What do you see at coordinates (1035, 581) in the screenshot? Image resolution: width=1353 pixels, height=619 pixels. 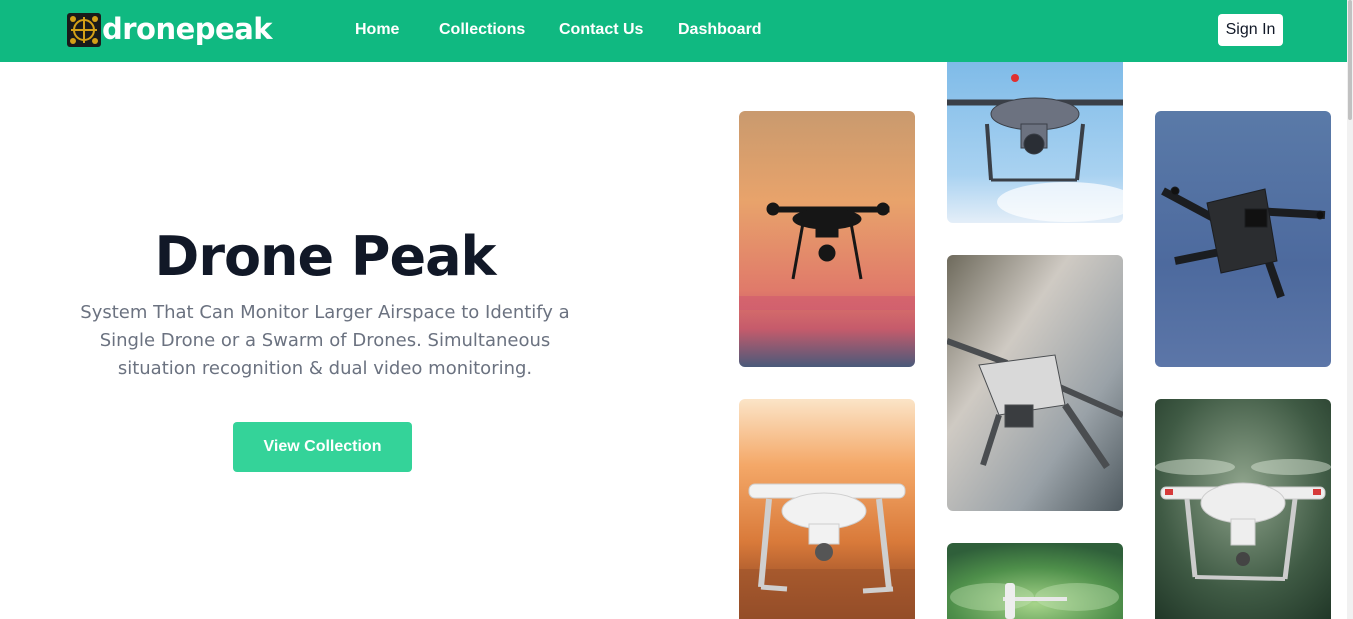 I see `drone-green-propeller-image` at bounding box center [1035, 581].